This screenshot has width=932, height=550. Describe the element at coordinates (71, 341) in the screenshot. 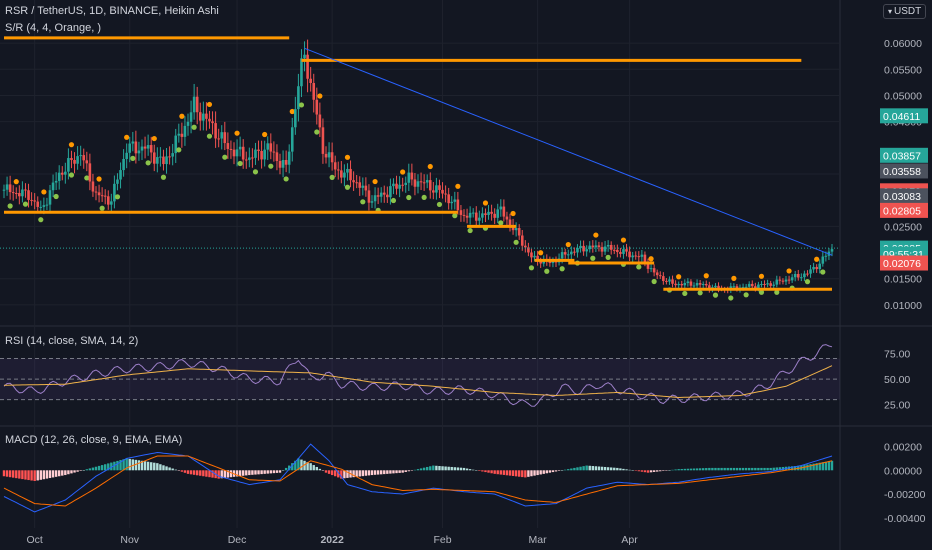

I see `rsi-indicator-label: RSI (14, close, SMA, 14, 2)` at that location.